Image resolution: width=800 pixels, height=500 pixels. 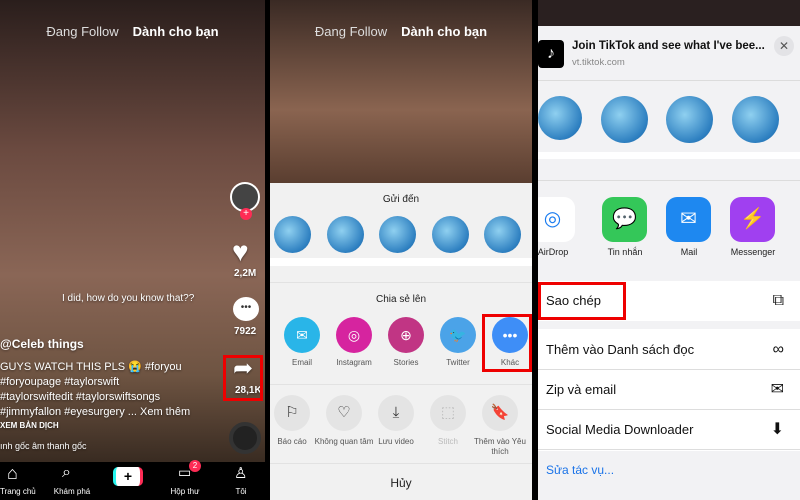 What do you see at coordinates (784, 46) in the screenshot?
I see `close-icon: ✕` at bounding box center [784, 46].